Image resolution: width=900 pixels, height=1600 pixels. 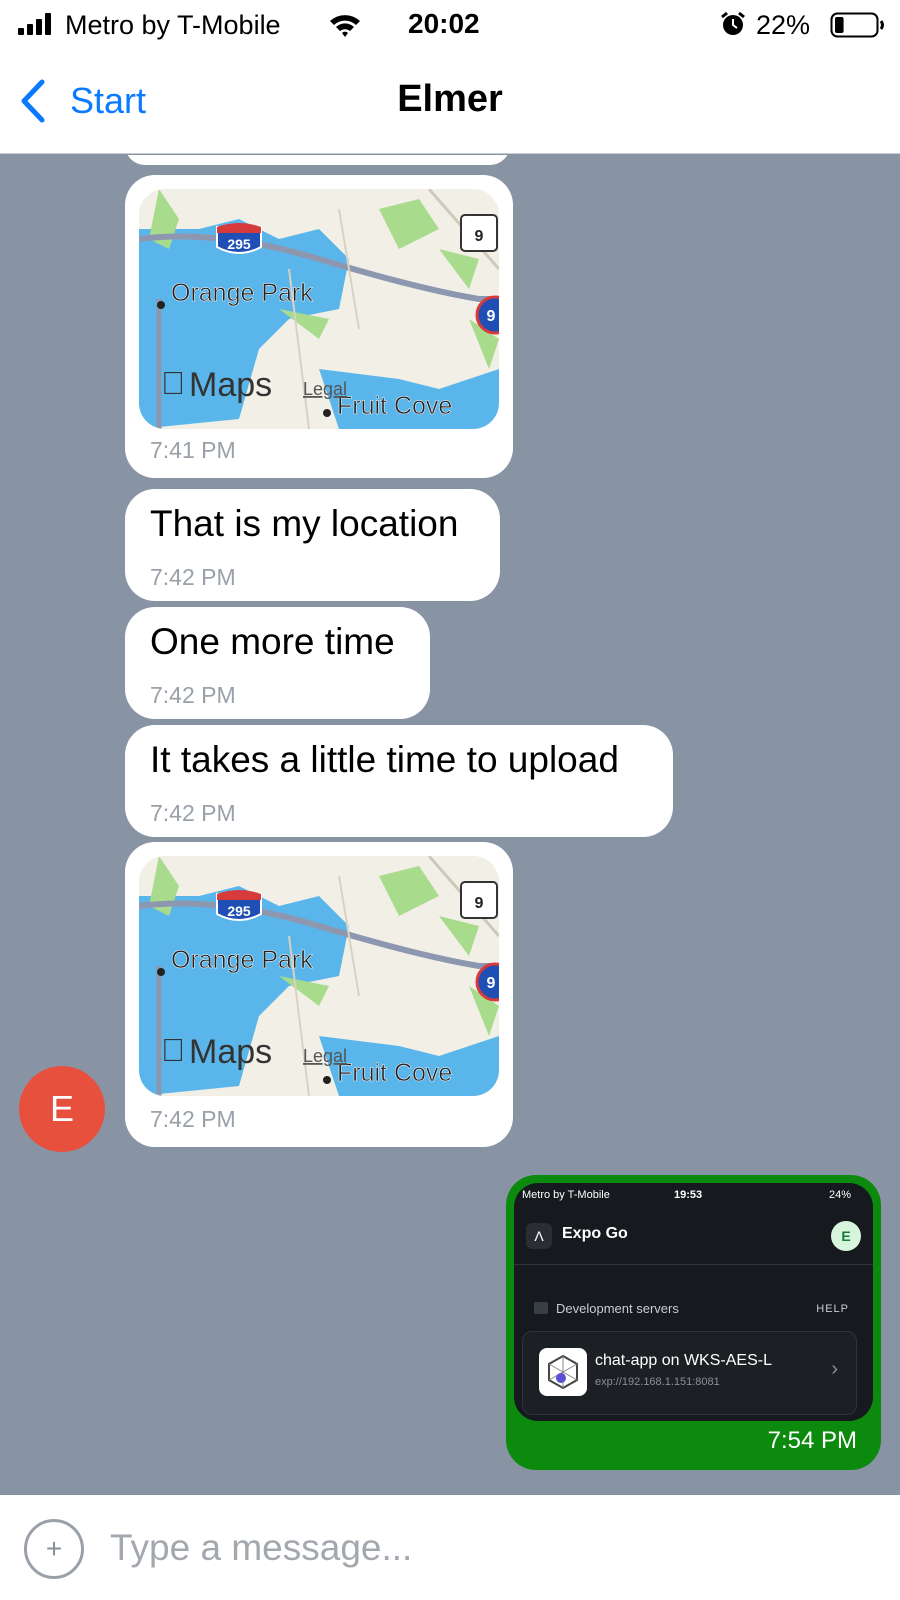 I want to click on avatar-initial: E, so click(x=61, y=1108).